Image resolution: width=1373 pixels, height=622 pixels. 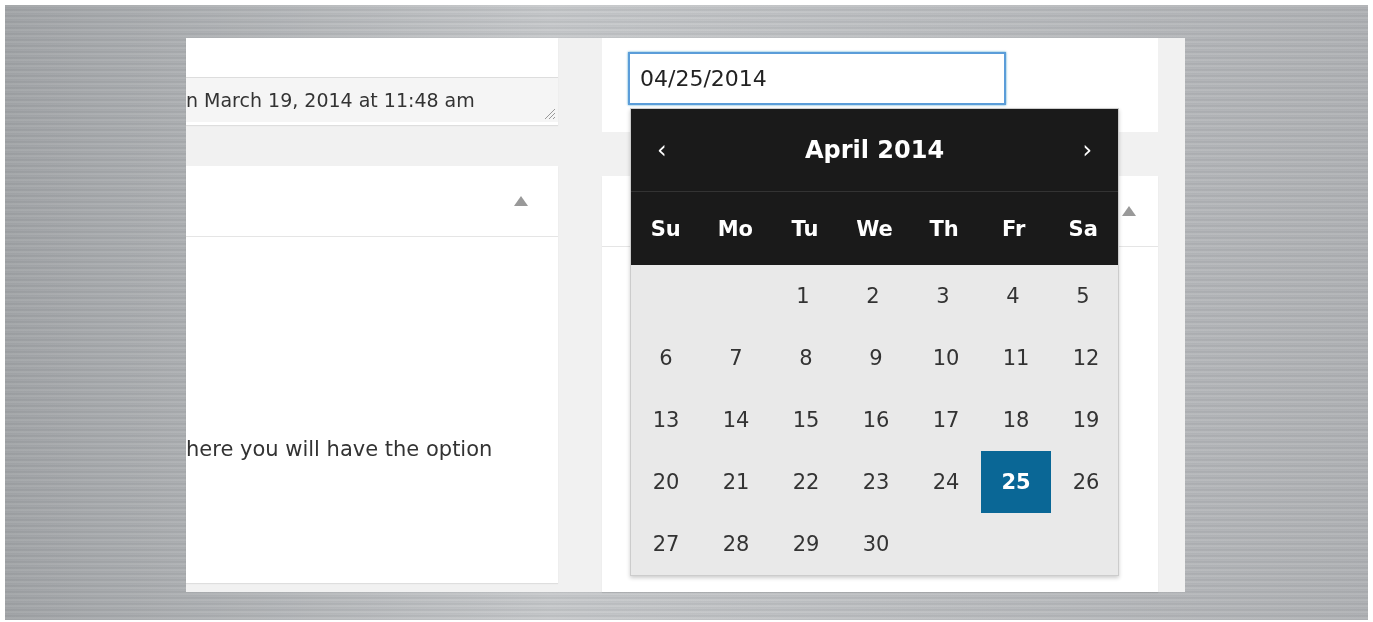 I want to click on previous-month-button: ‹, so click(x=662, y=150).